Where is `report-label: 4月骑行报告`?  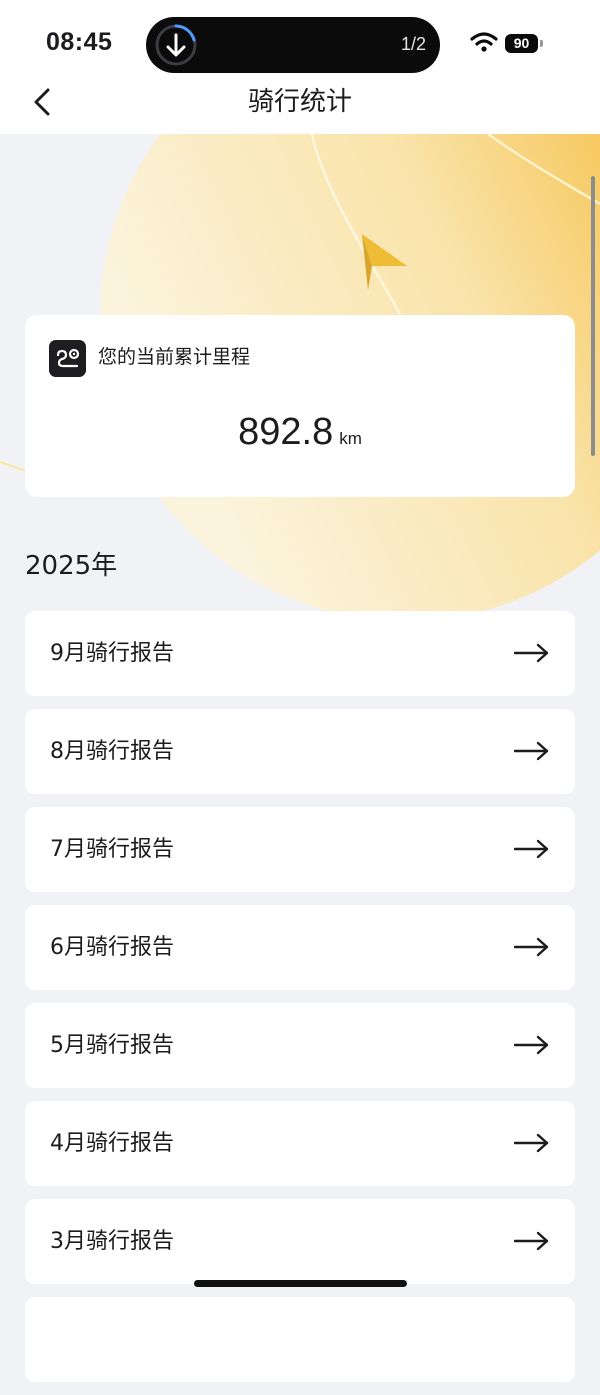 report-label: 4月骑行报告 is located at coordinates (112, 1143).